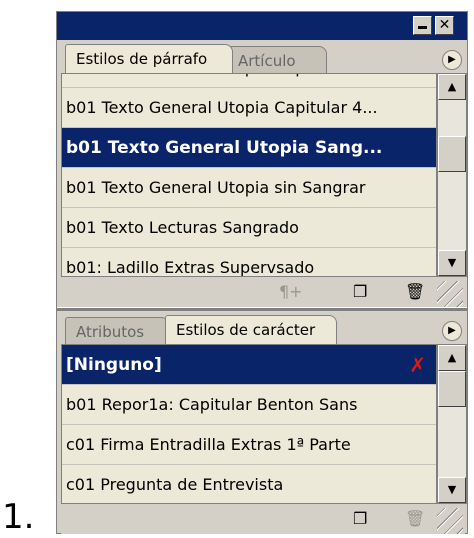  I want to click on step-label: 1., so click(18, 517).